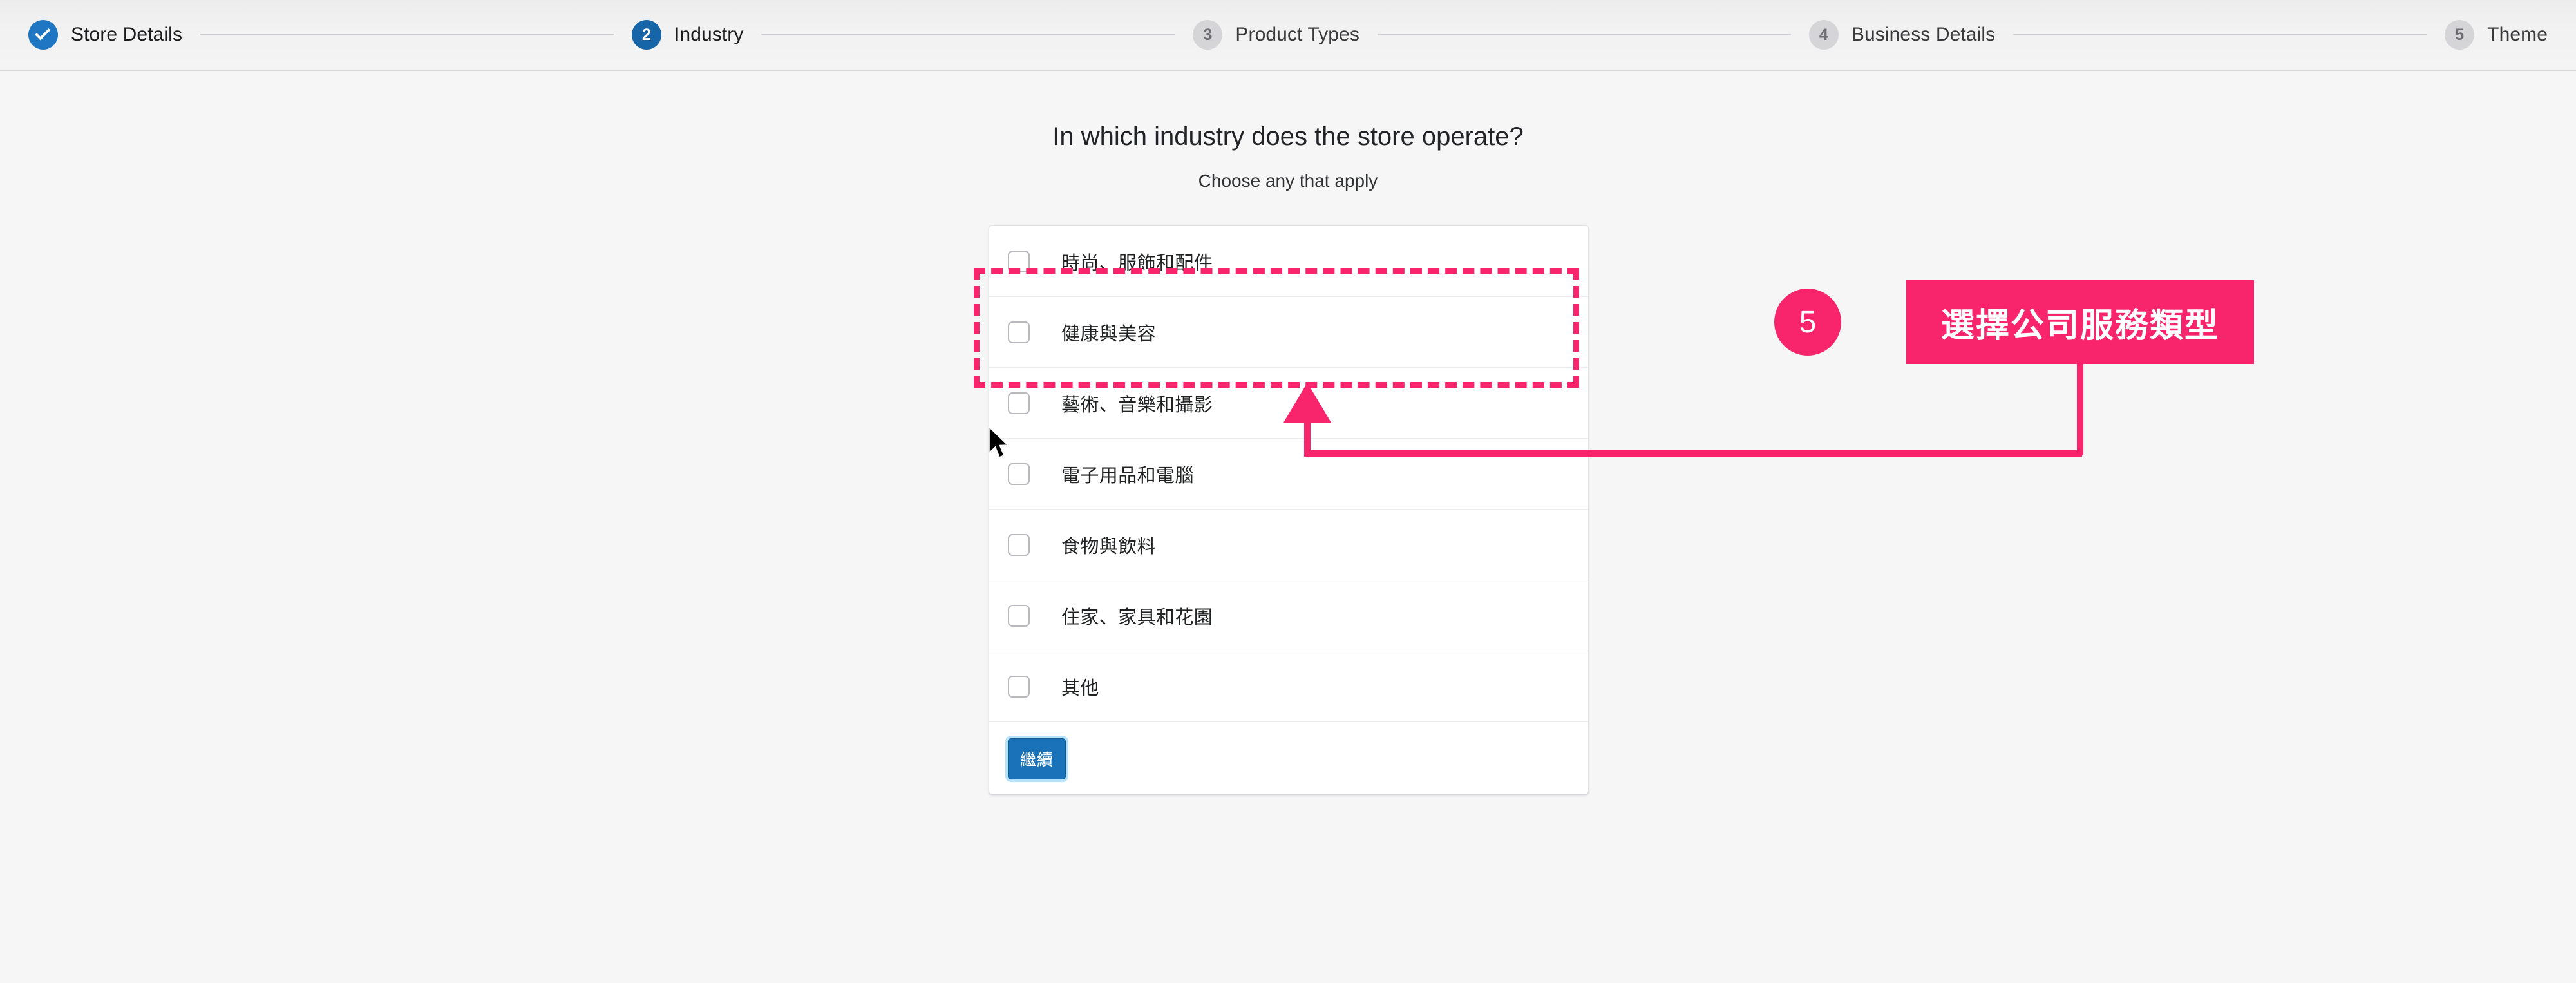 This screenshot has height=983, width=2576. Describe the element at coordinates (1137, 404) in the screenshot. I see `option-label-arts-music-photo: 藝術、音樂和攝影` at that location.